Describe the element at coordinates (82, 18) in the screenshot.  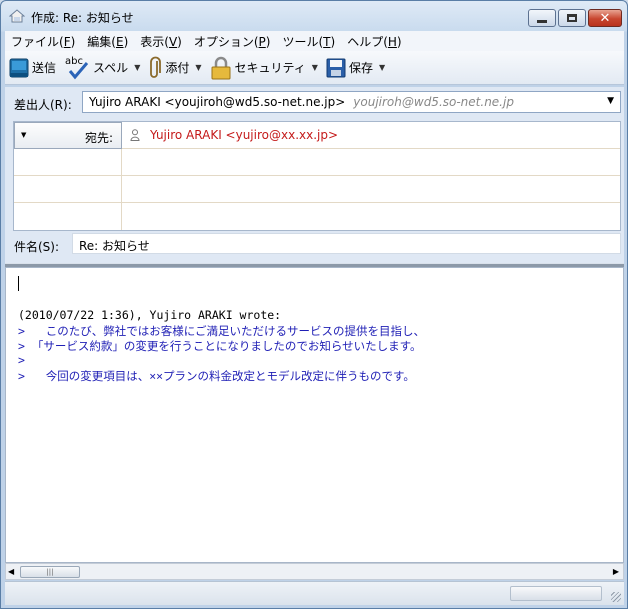
I see `window-title: 作成: Re: お知らせ` at that location.